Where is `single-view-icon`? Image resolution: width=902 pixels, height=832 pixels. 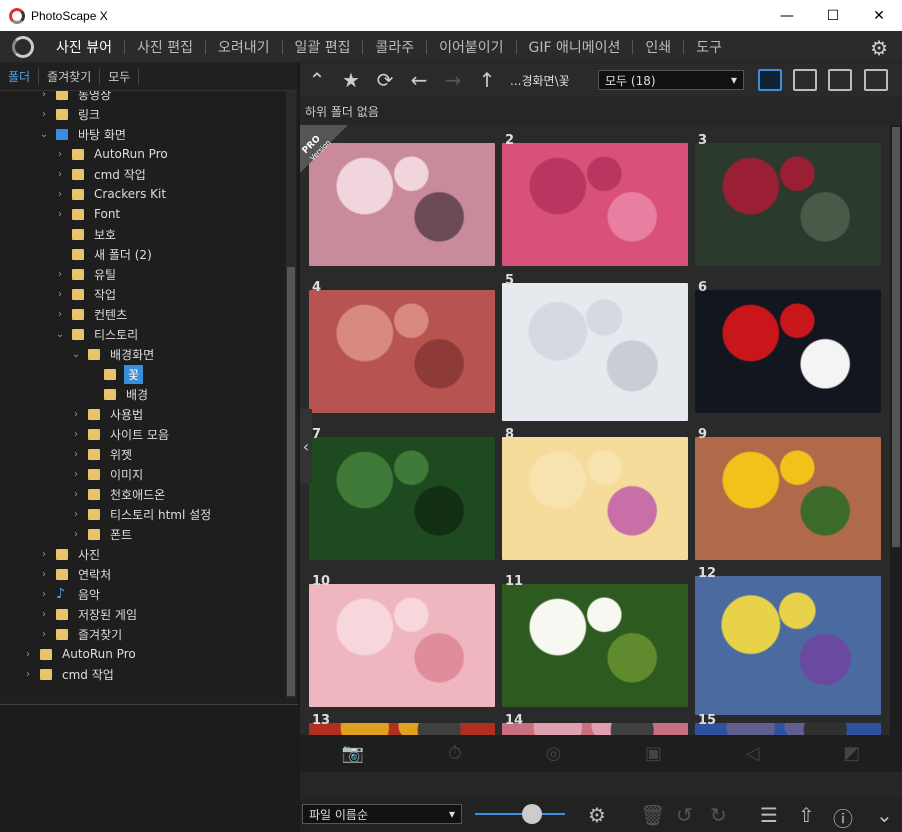
single-view-icon is located at coordinates (840, 80).